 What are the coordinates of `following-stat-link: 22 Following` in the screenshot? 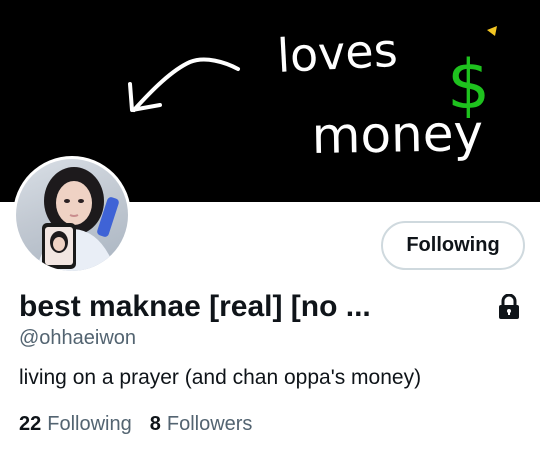 It's located at (75, 424).